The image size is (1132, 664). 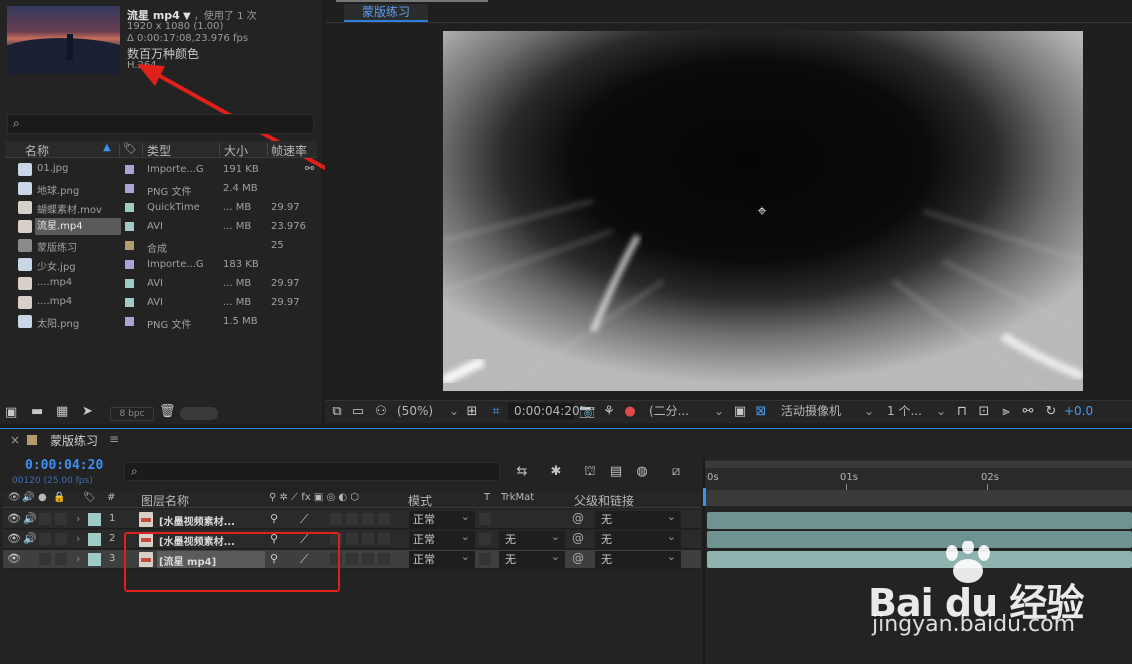 I want to click on thumbnail-size-slider, so click(x=199, y=413).